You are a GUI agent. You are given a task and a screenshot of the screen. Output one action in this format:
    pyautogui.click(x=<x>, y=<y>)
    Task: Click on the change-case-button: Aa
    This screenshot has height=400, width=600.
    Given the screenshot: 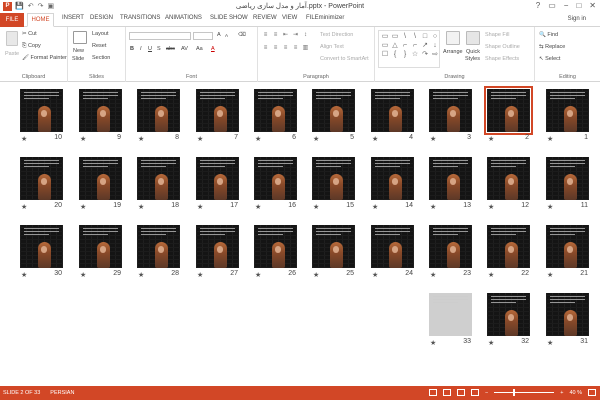 What is the action you would take?
    pyautogui.click(x=199, y=49)
    